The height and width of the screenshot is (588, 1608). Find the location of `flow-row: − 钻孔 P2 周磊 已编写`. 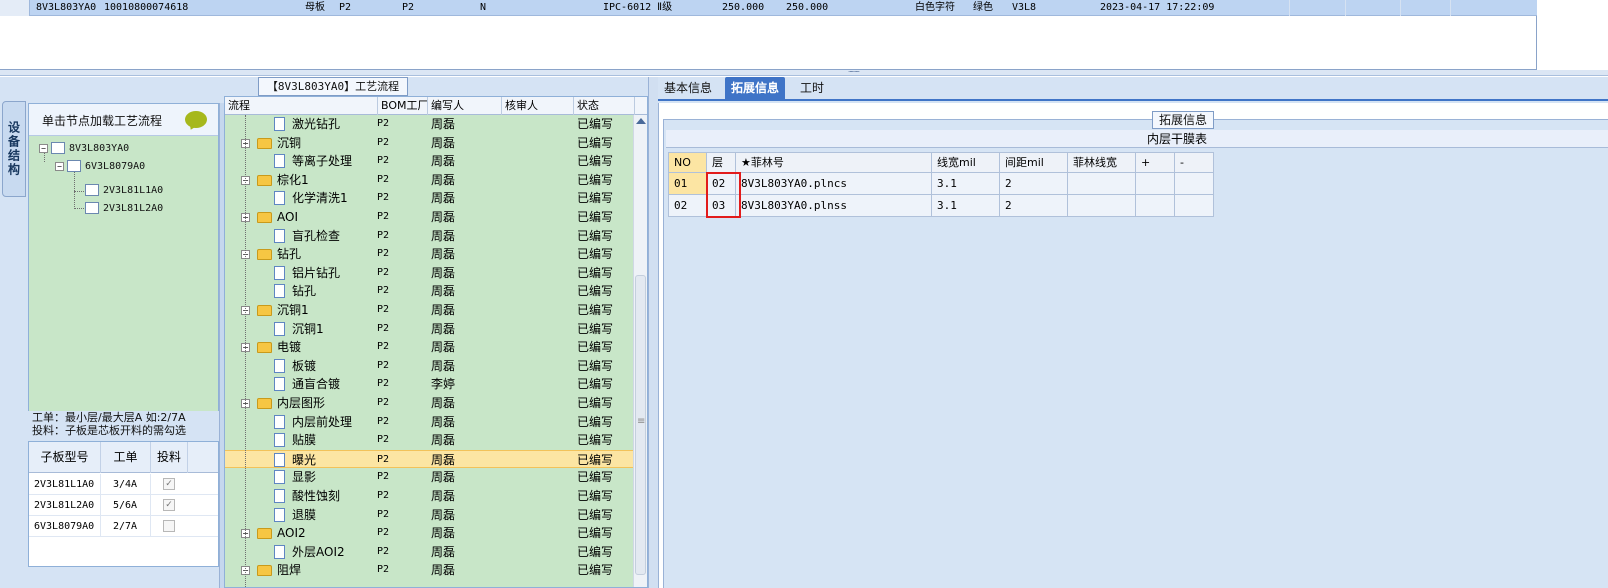

flow-row: − 钻孔 P2 周磊 已编写 is located at coordinates (430, 254).